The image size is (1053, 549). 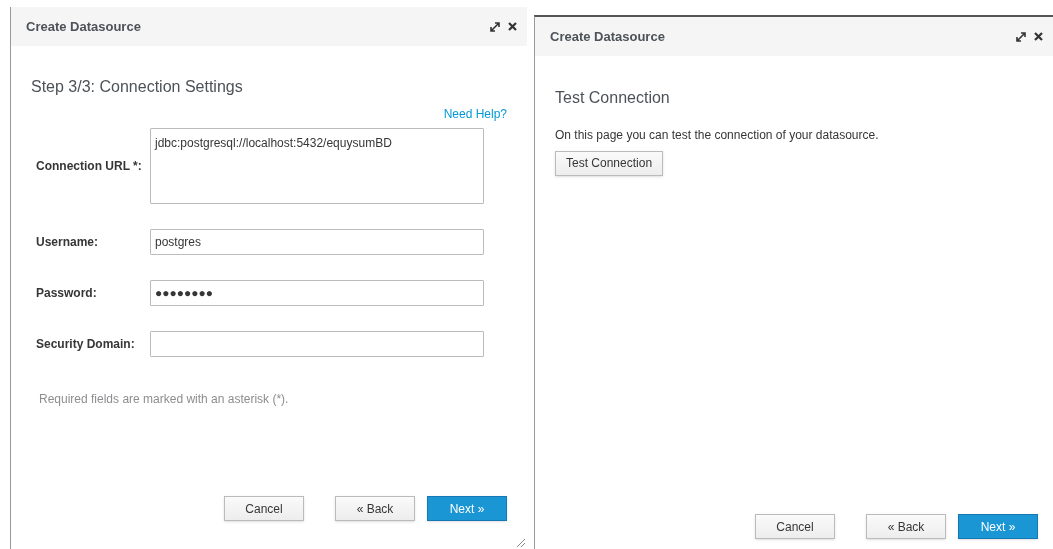 I want to click on input-field, so click(x=317, y=344).